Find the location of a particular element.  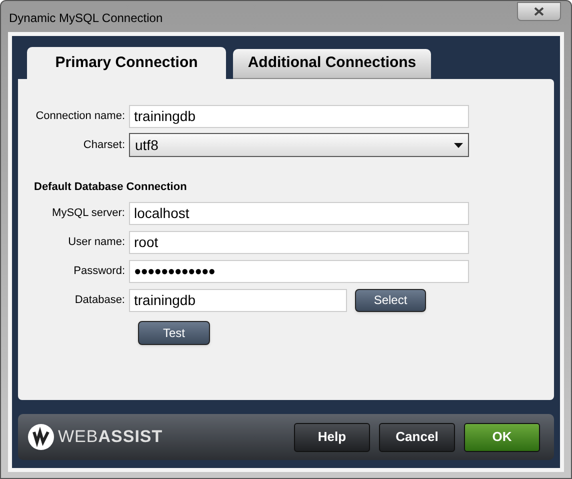

section-heading: Default Database Connection is located at coordinates (111, 187).